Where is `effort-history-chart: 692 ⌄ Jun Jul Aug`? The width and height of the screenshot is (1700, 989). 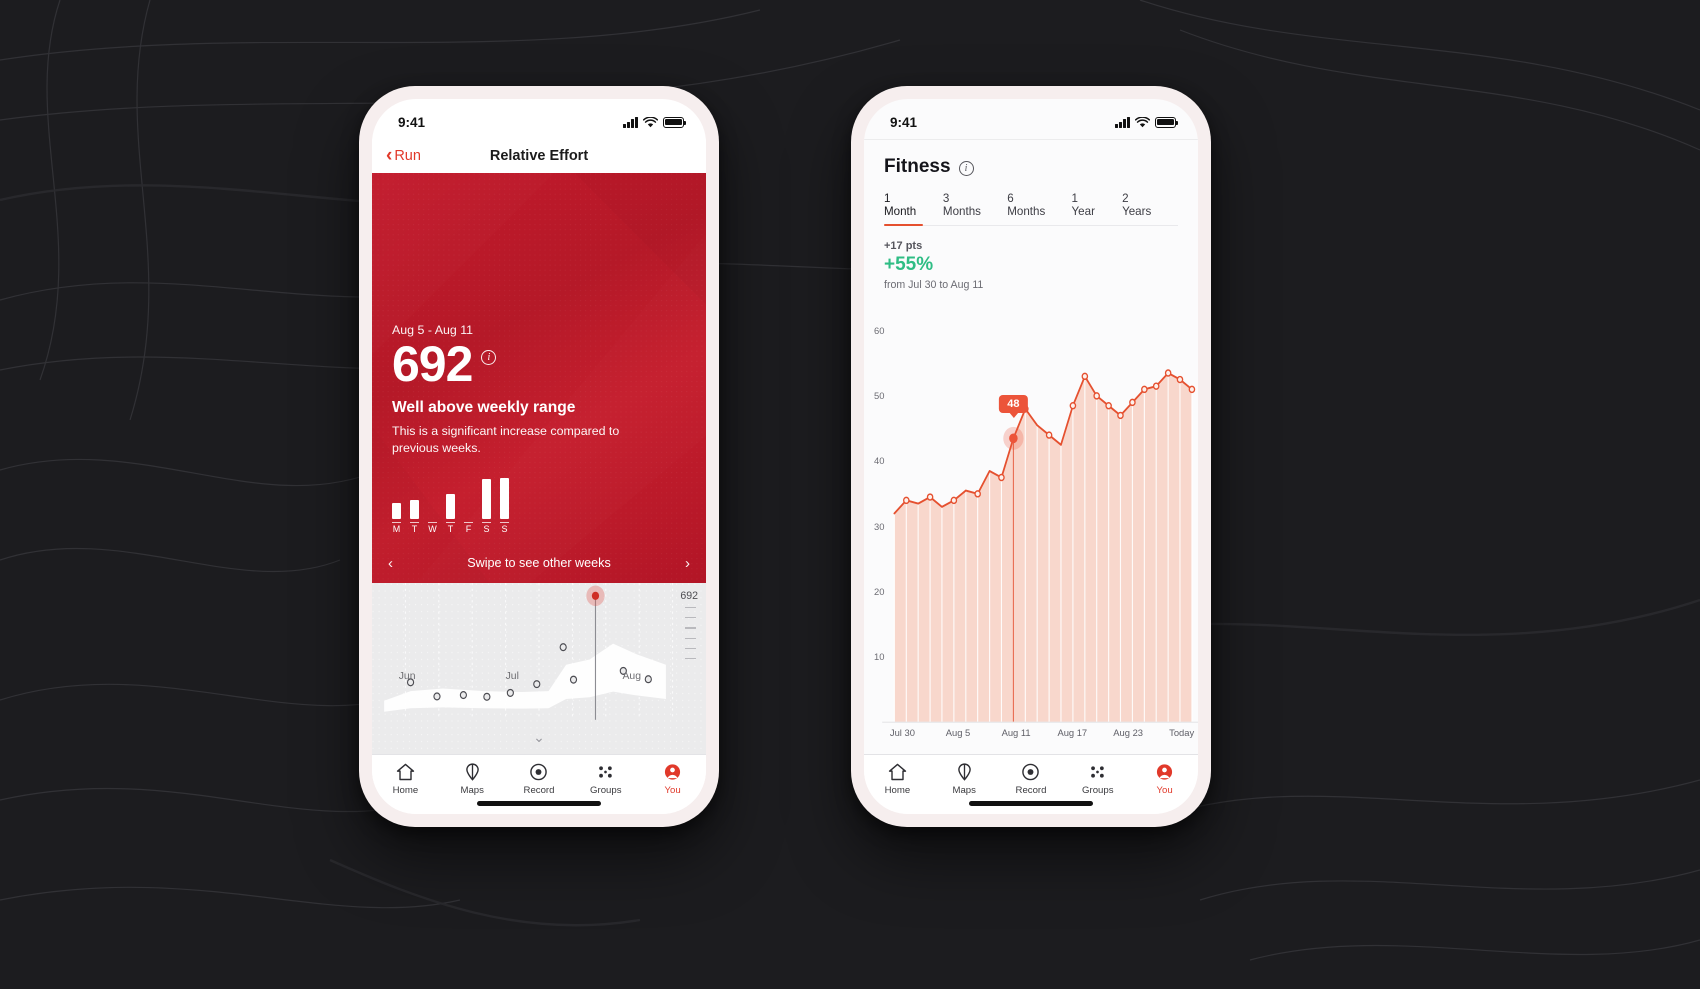
effort-history-chart: 692 ⌄ Jun Jul Aug is located at coordinates (539, 668).